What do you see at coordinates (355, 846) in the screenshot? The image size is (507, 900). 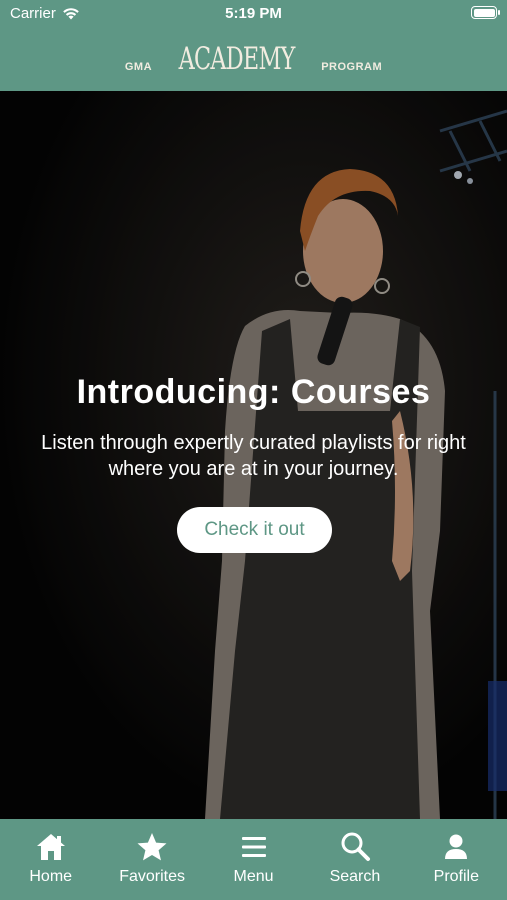 I see `search-icon` at bounding box center [355, 846].